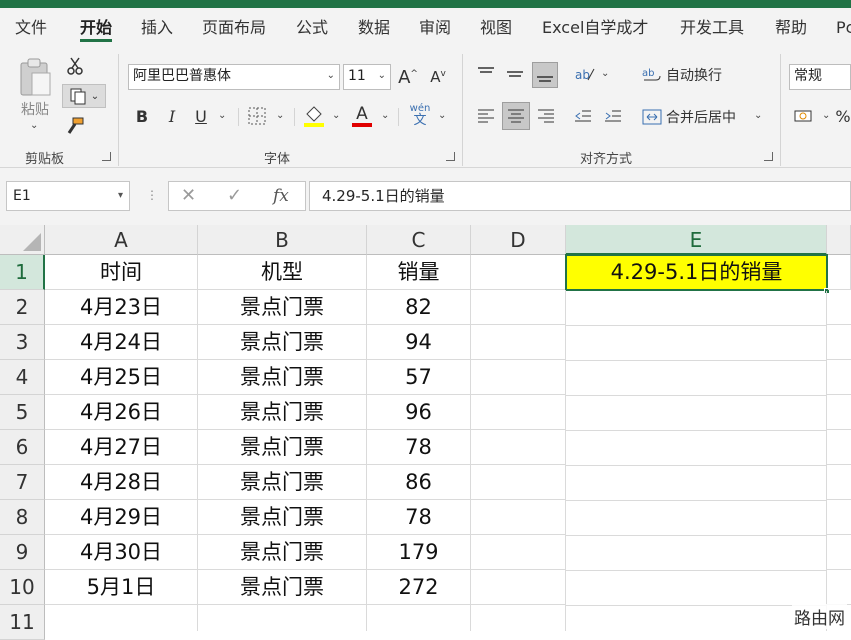 The image size is (851, 640). What do you see at coordinates (374, 28) in the screenshot?
I see `tab-data: 数据` at bounding box center [374, 28].